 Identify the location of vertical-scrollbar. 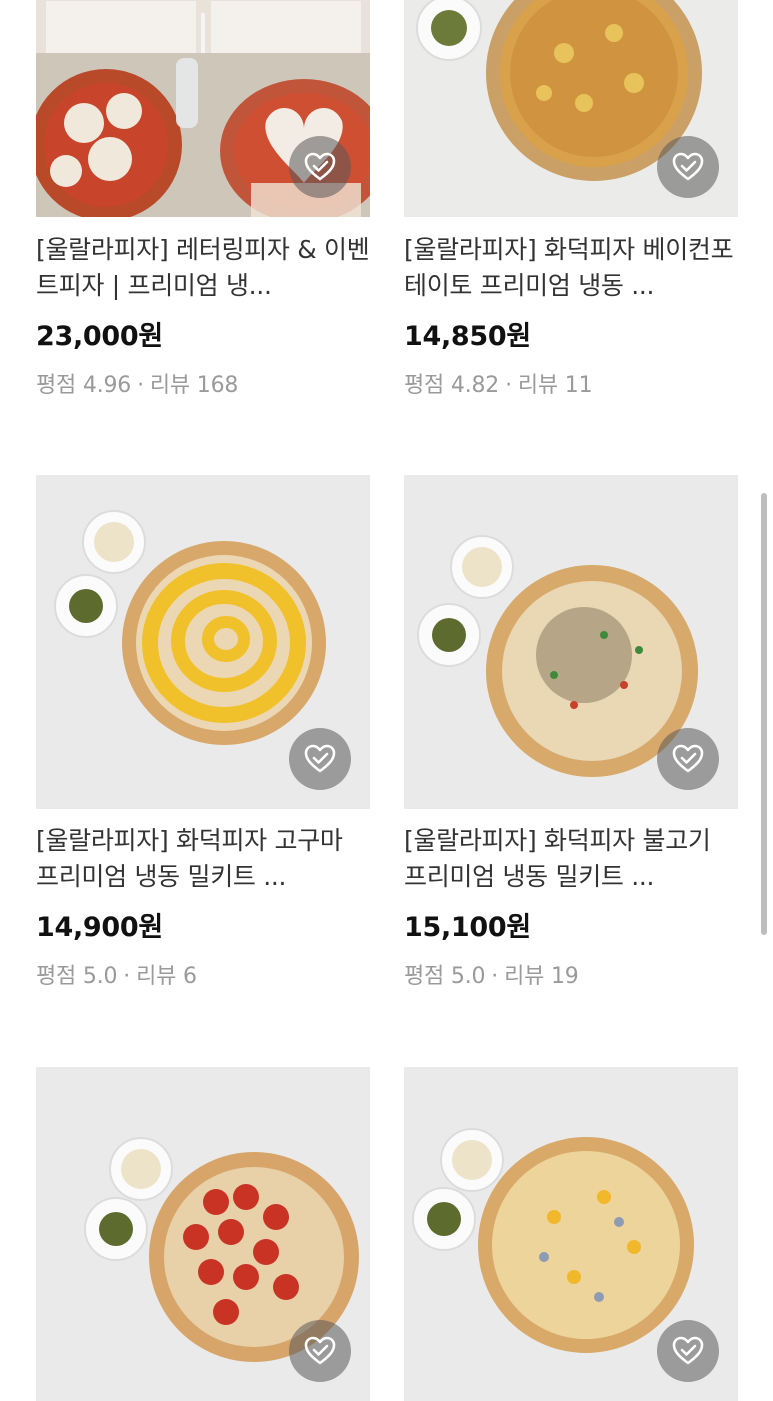
(764, 714).